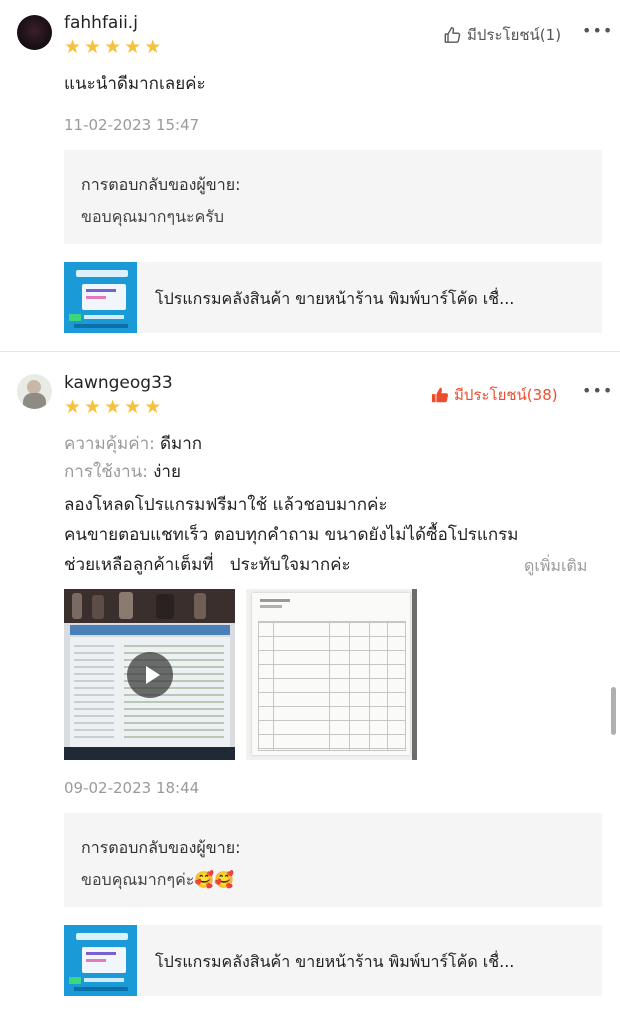 This screenshot has height=1011, width=620. I want to click on thumbs-up-outline-icon, so click(452, 35).